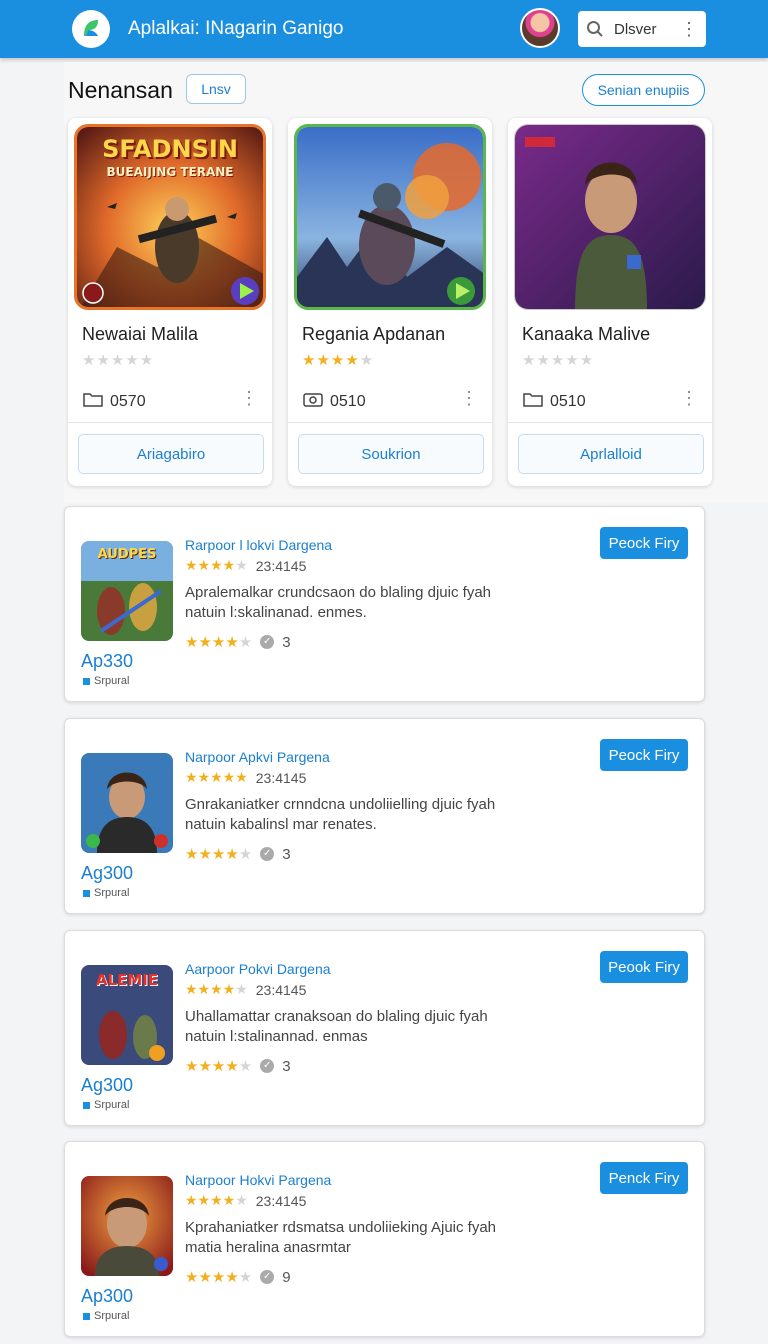 This screenshot has width=768, height=1344. What do you see at coordinates (644, 1178) in the screenshot?
I see `install-button: Penck Firy` at bounding box center [644, 1178].